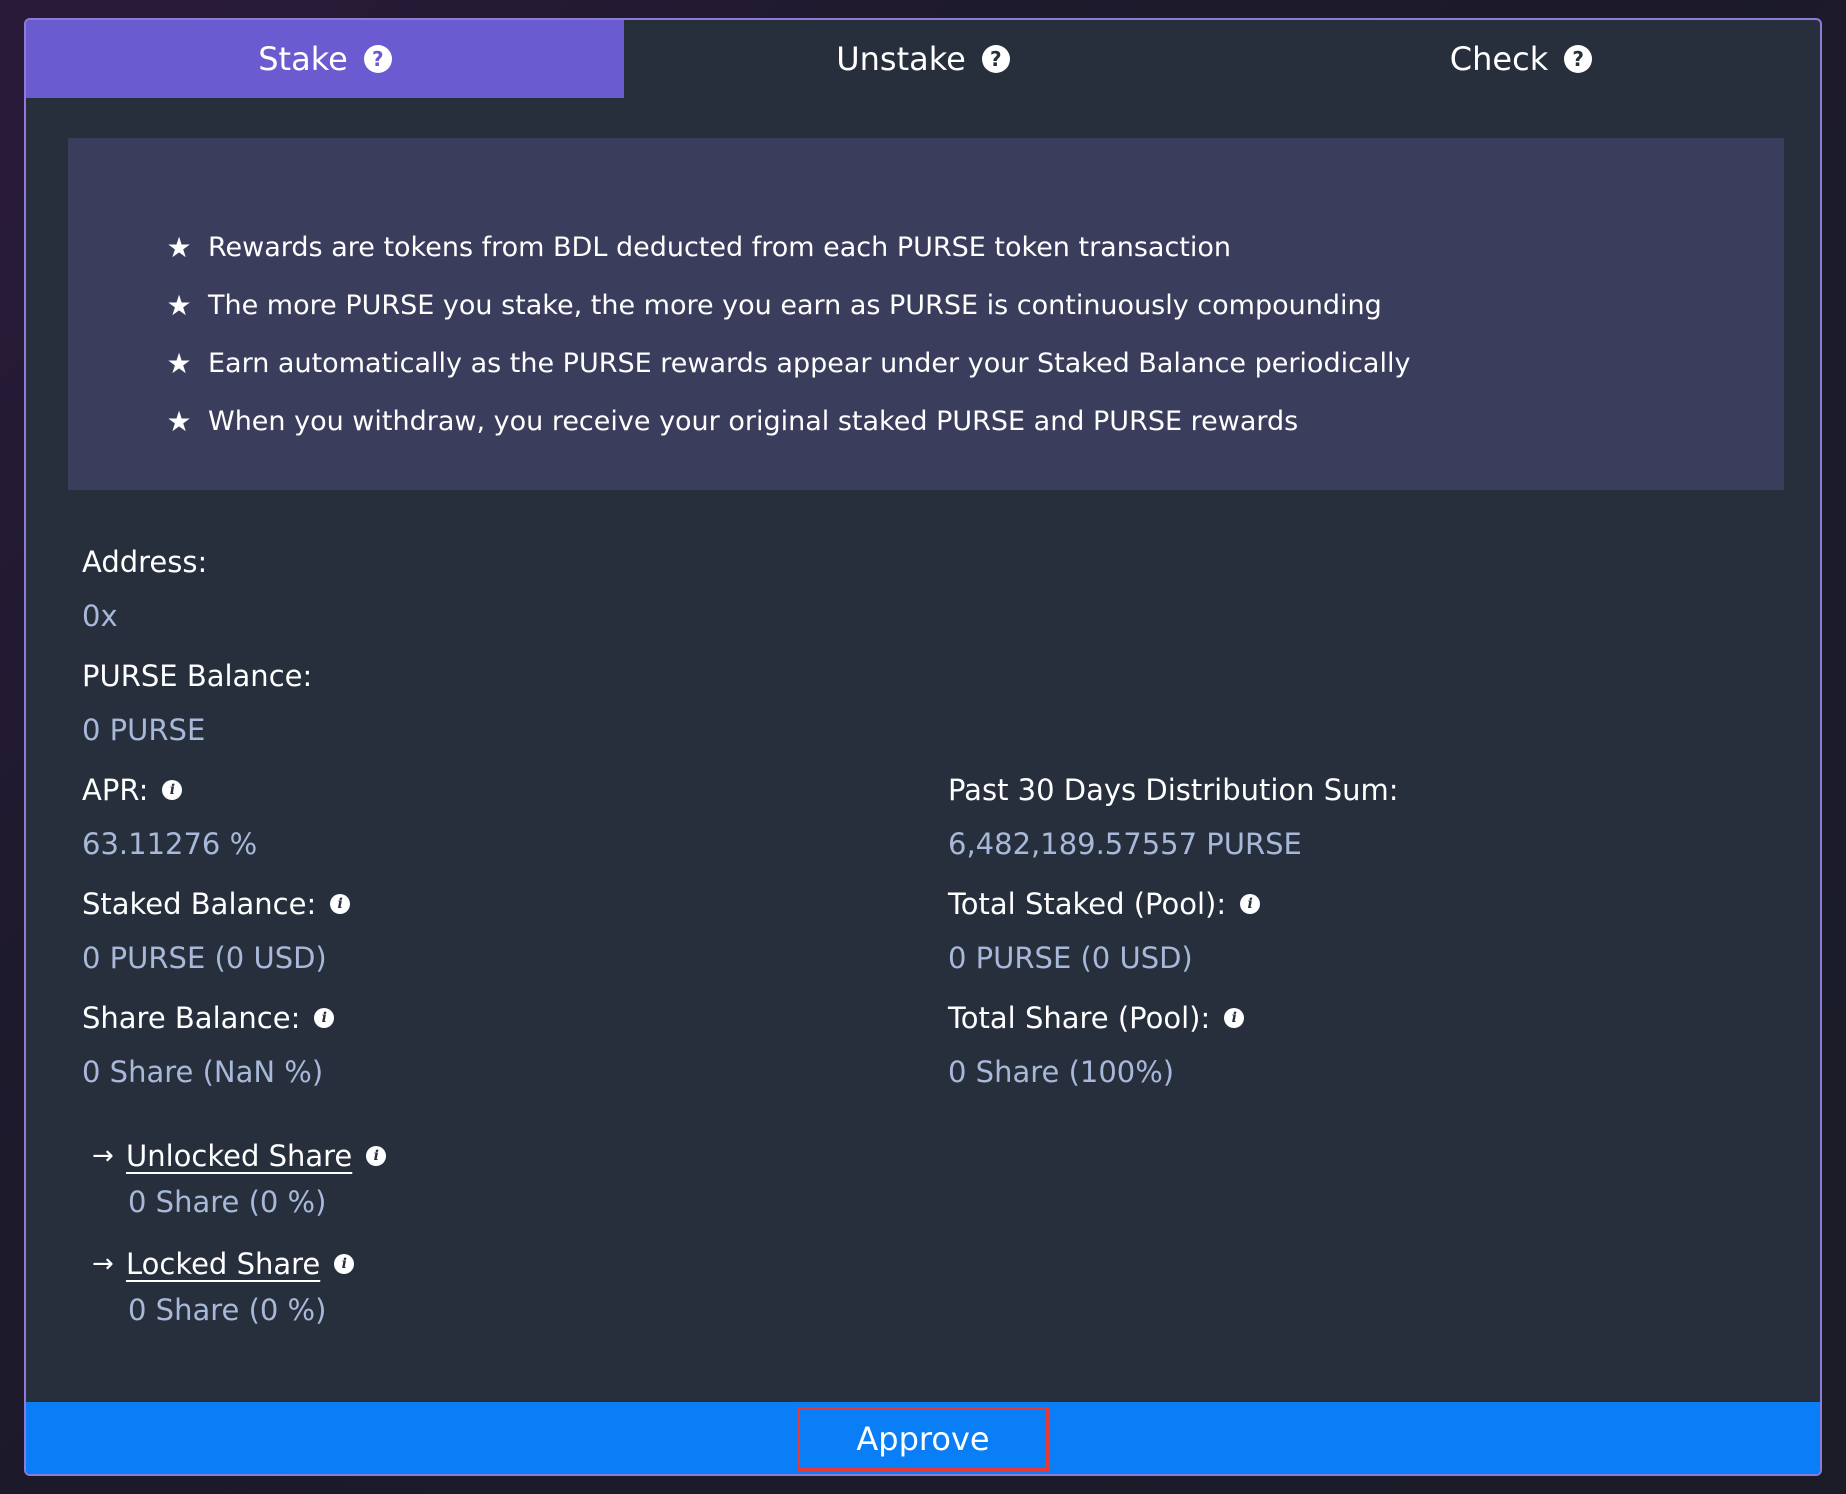 The image size is (1846, 1494). Describe the element at coordinates (1096, 1045) in the screenshot. I see `total-share-field: Total Share (Pool): i 0 Share (100%)` at that location.